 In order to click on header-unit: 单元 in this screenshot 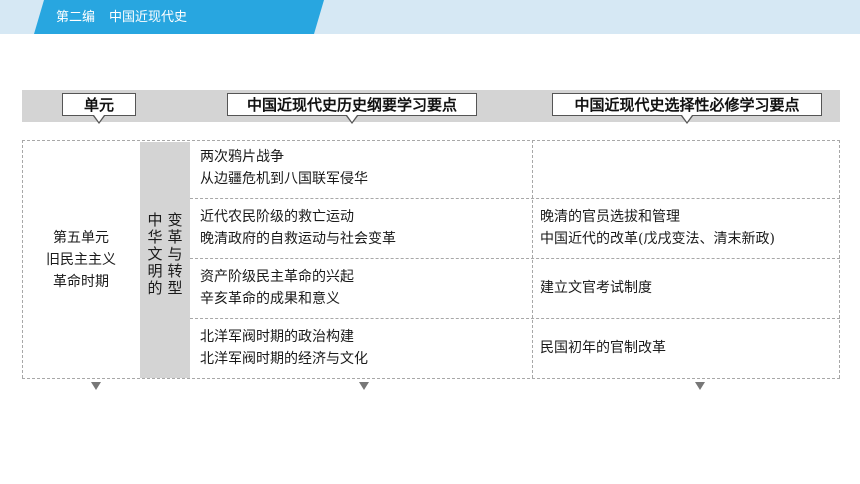, I will do `click(99, 104)`.